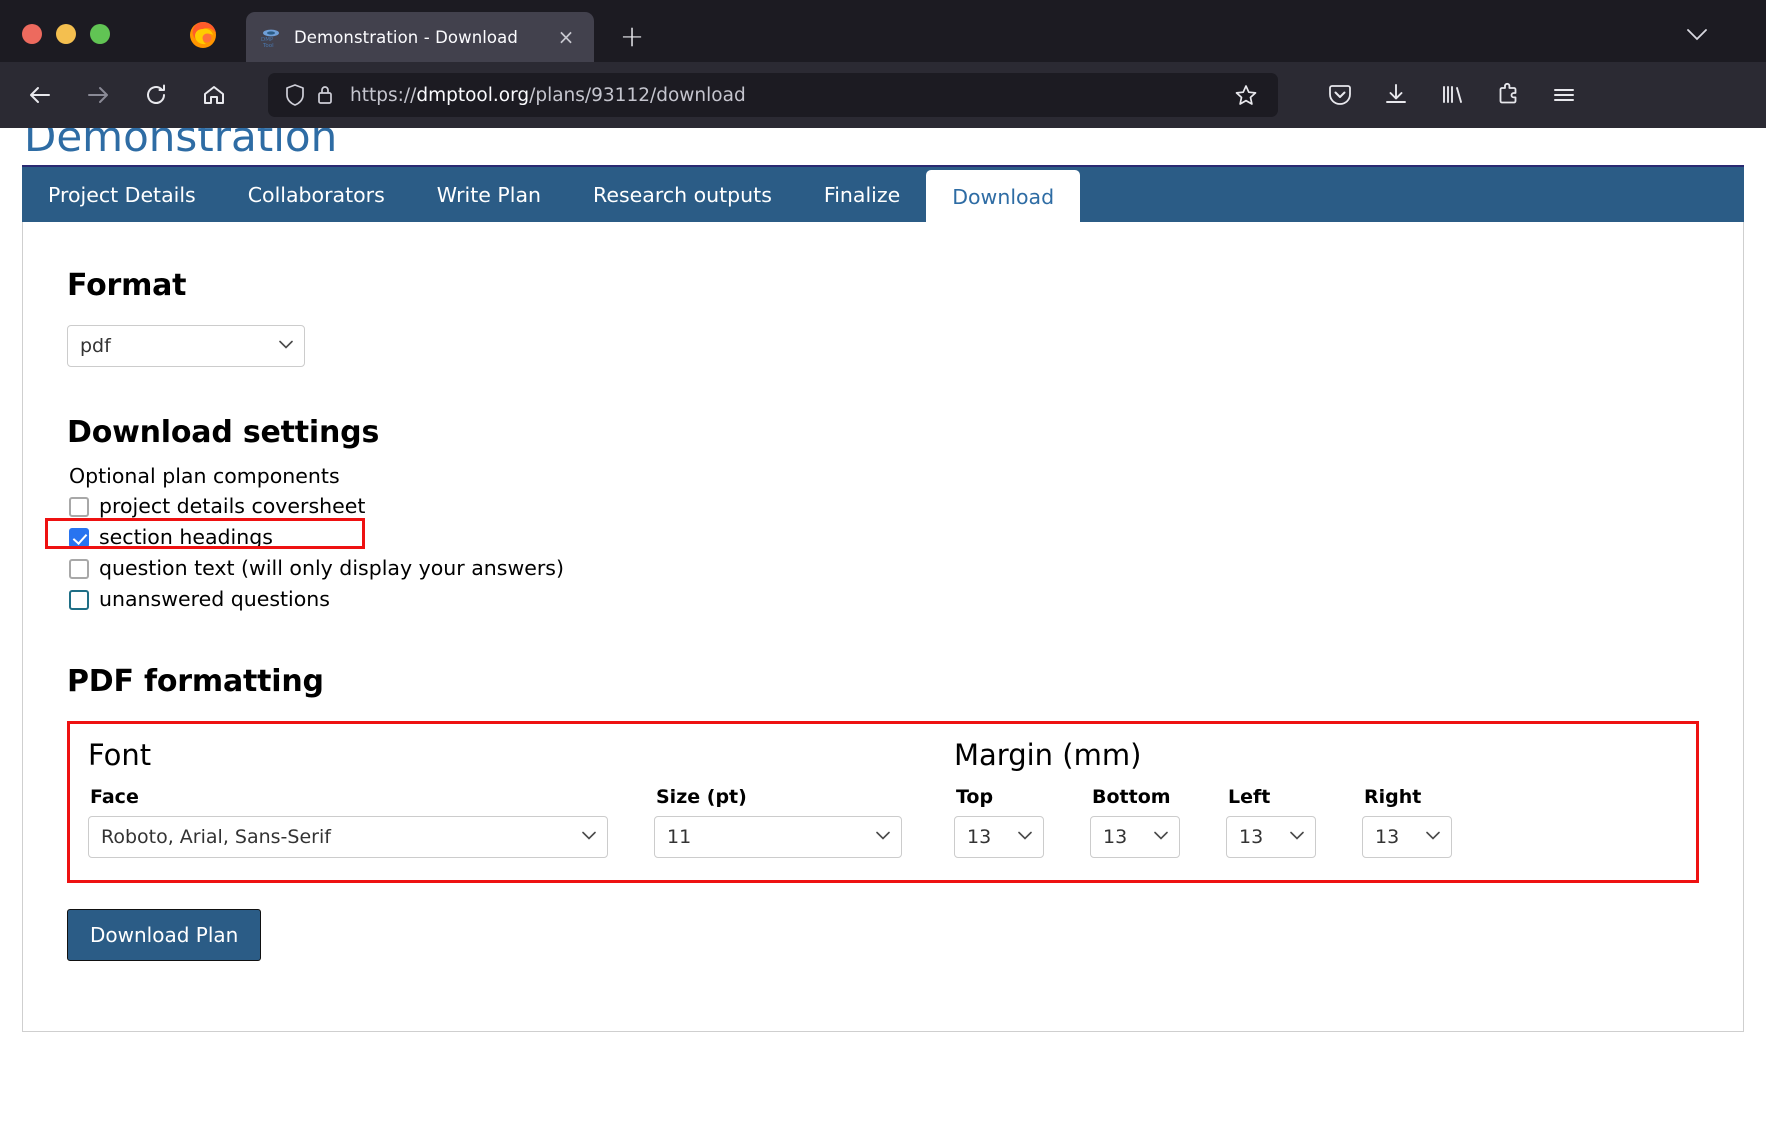 The width and height of the screenshot is (1766, 1134). I want to click on margin-top-field: Top 13, so click(999, 822).